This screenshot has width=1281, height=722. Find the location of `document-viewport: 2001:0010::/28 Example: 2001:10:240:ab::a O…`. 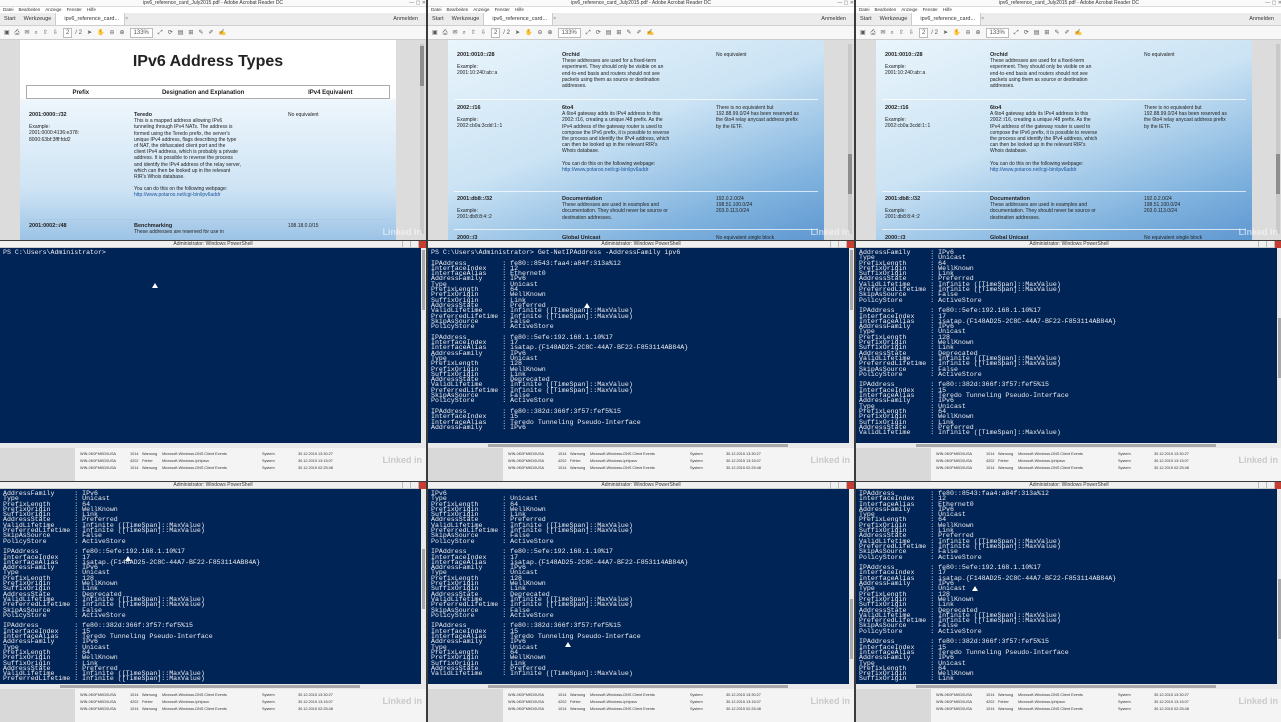

document-viewport: 2001:0010::/28 Example: 2001:10:240:ab::a O… is located at coordinates (1068, 140).